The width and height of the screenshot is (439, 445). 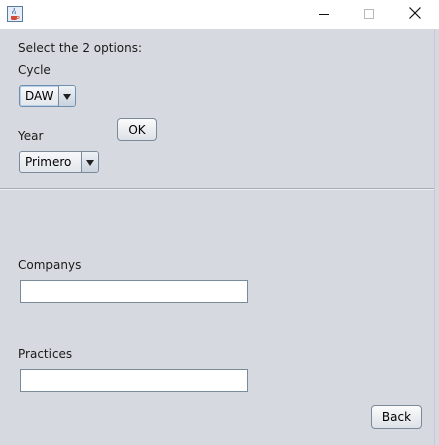 I want to click on year-dropdown-button, so click(x=89, y=162).